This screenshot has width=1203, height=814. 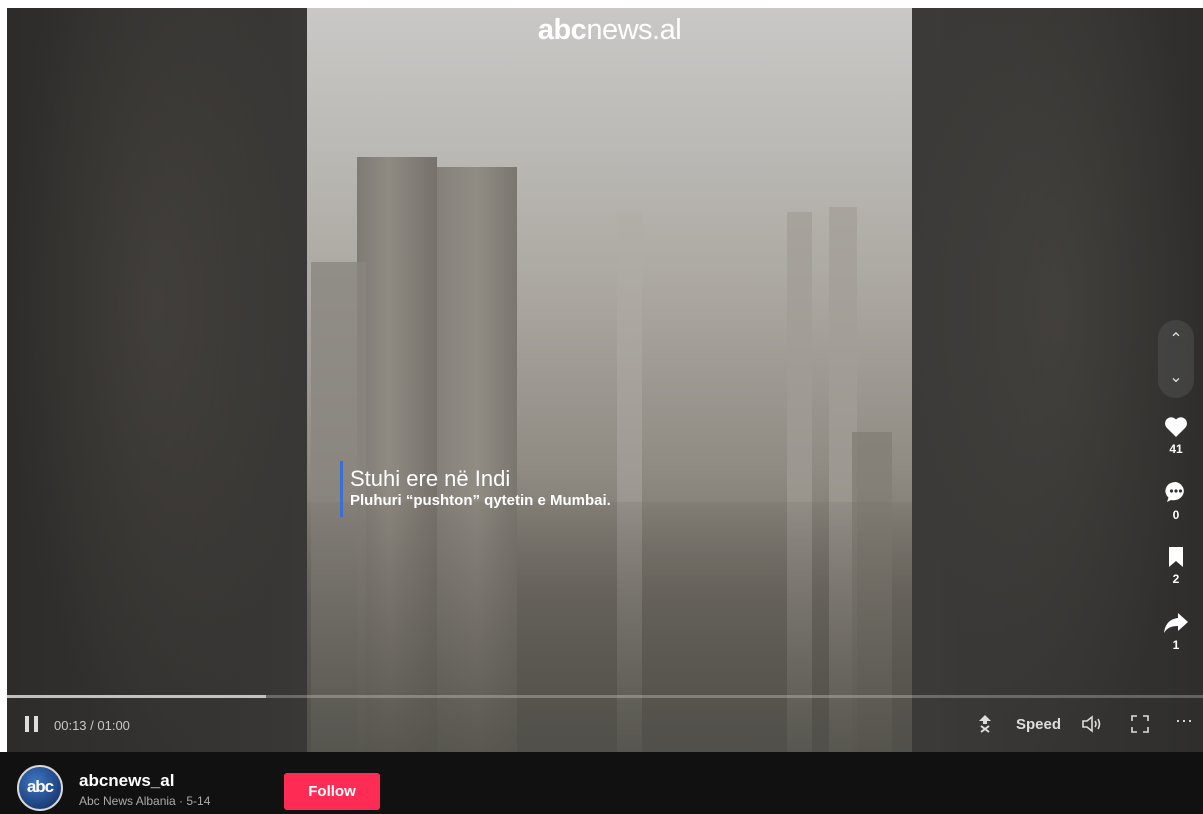 What do you see at coordinates (126, 781) in the screenshot?
I see `author-username: abcnews_al` at bounding box center [126, 781].